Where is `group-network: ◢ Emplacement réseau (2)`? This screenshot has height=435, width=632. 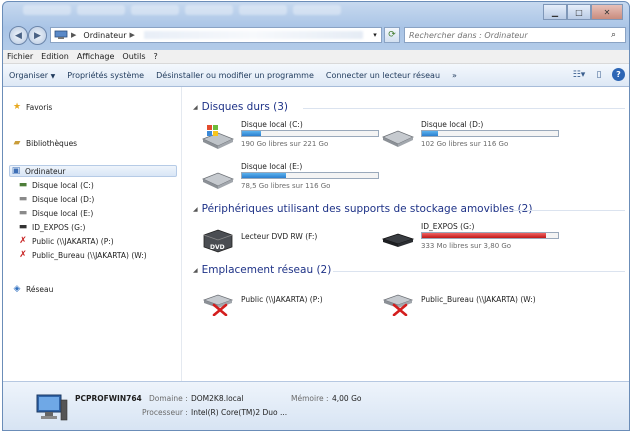 group-network: ◢ Emplacement réseau (2) is located at coordinates (262, 270).